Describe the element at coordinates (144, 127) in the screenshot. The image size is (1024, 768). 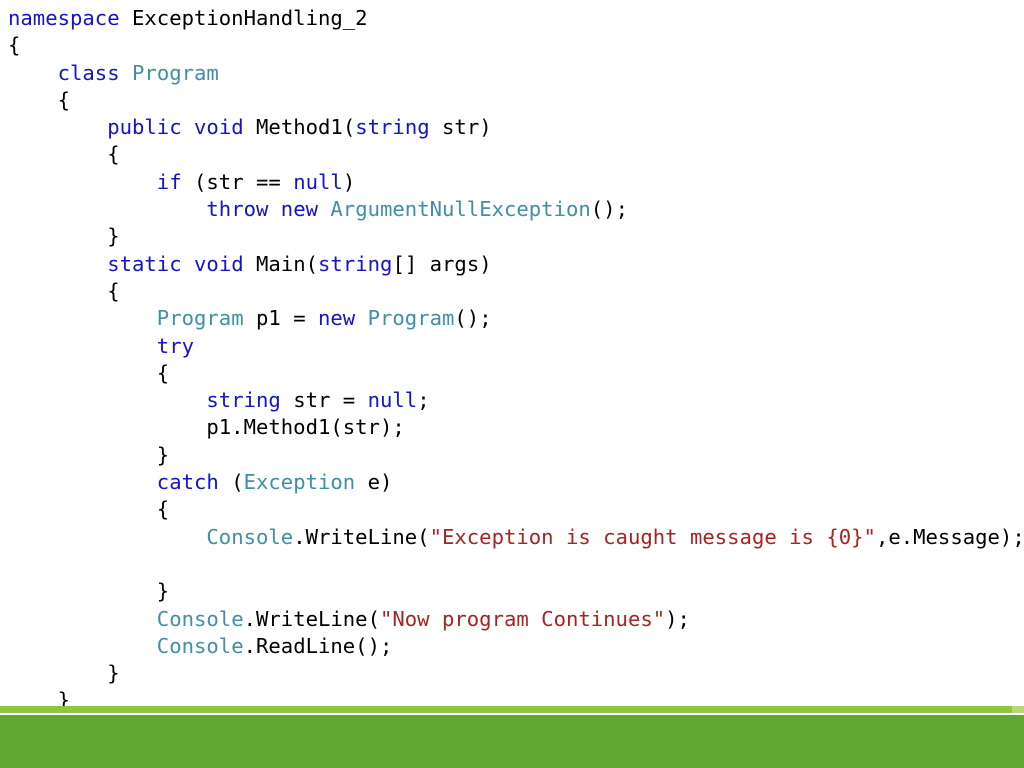
I see `code-token-kw: public` at that location.